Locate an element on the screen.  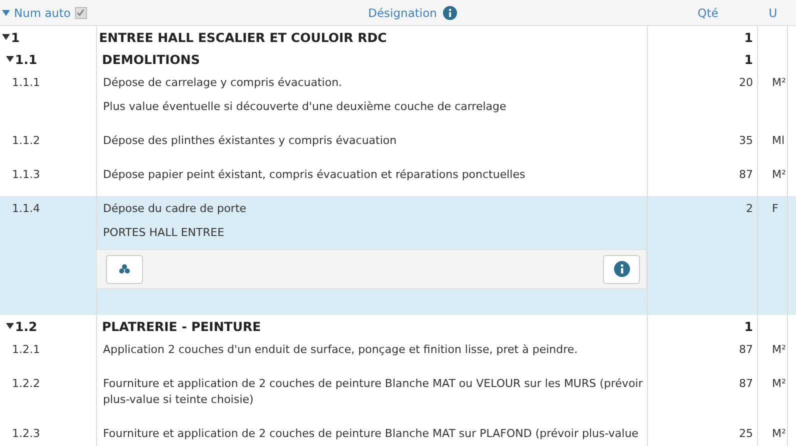
table-row: 1.1.1 Dépose de carrelage y compris évacuation. Plus value éventuelle si découverte d'une deuxième couche de carrelage 20 M² is located at coordinates (398, 99).